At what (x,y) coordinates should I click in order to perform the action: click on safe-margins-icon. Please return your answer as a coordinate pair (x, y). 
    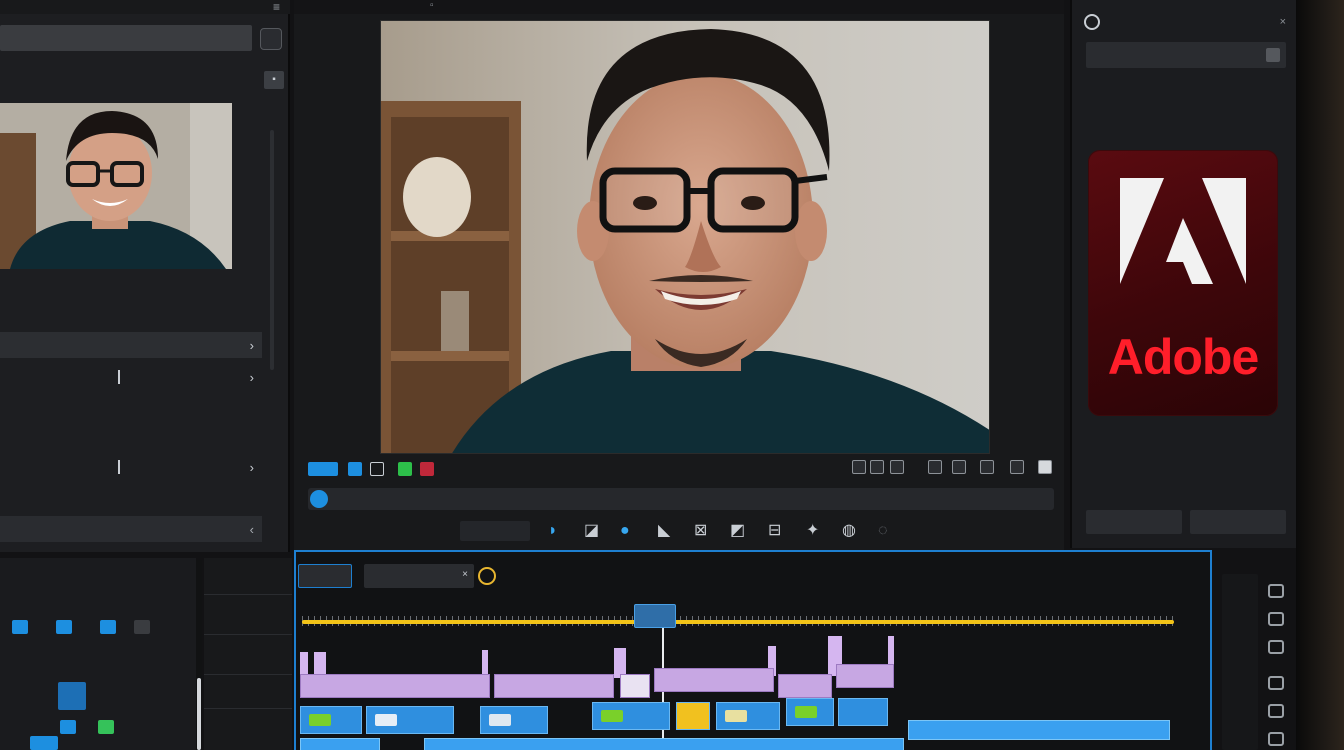
    Looking at the image, I should click on (859, 467).